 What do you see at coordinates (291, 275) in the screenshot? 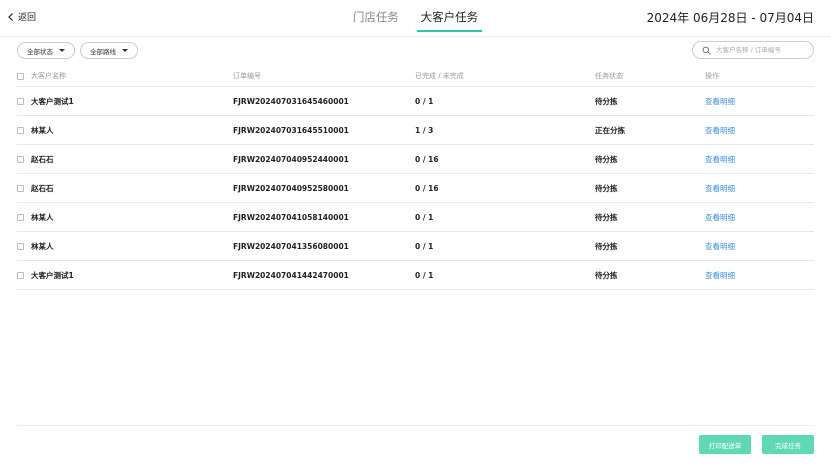
I see `order-number: FJRW202407041442470001` at bounding box center [291, 275].